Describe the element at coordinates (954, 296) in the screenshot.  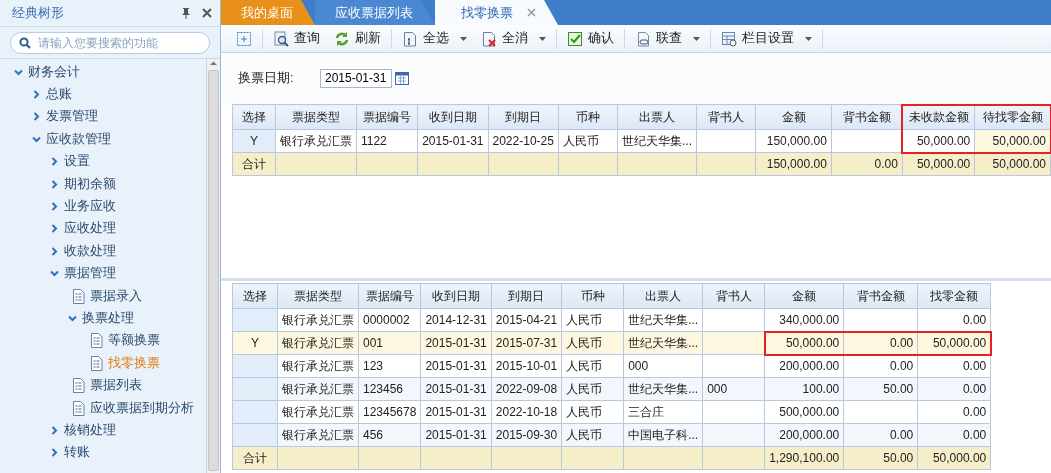
I see `column-header: 找零金额` at that location.